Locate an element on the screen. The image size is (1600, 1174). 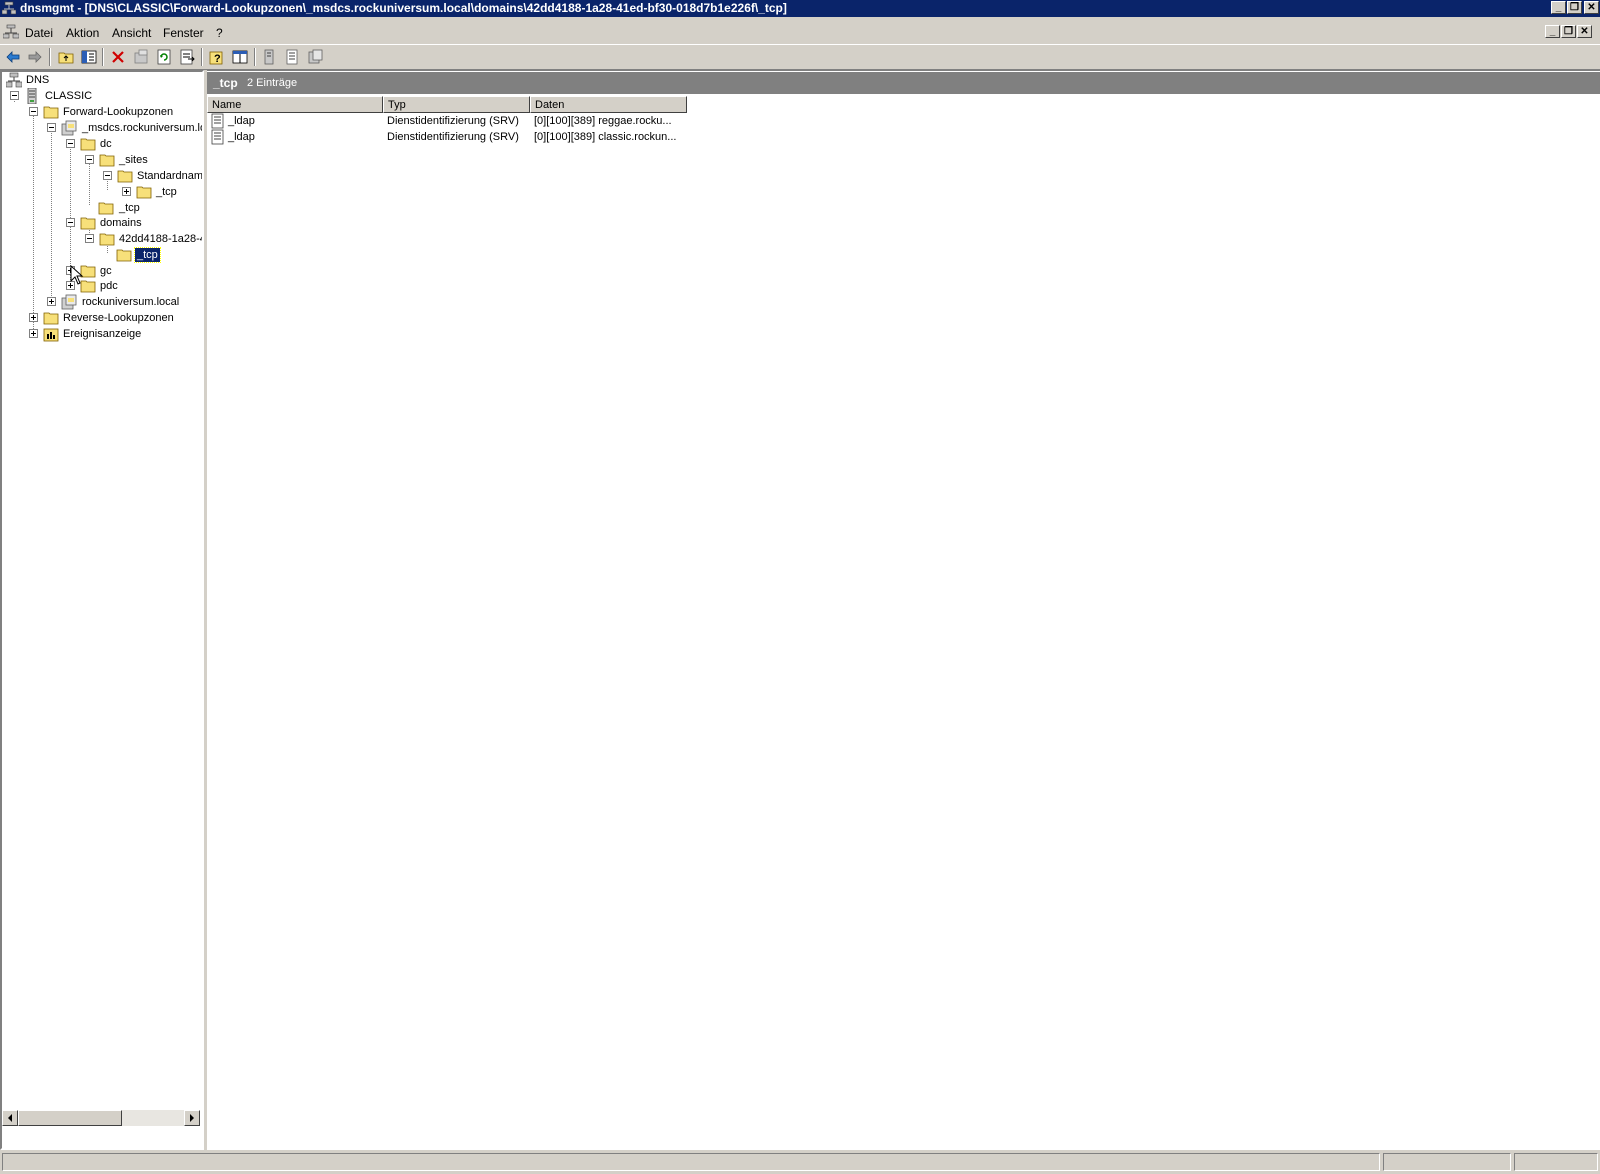
tree-node-label: dc is located at coordinates (106, 144).